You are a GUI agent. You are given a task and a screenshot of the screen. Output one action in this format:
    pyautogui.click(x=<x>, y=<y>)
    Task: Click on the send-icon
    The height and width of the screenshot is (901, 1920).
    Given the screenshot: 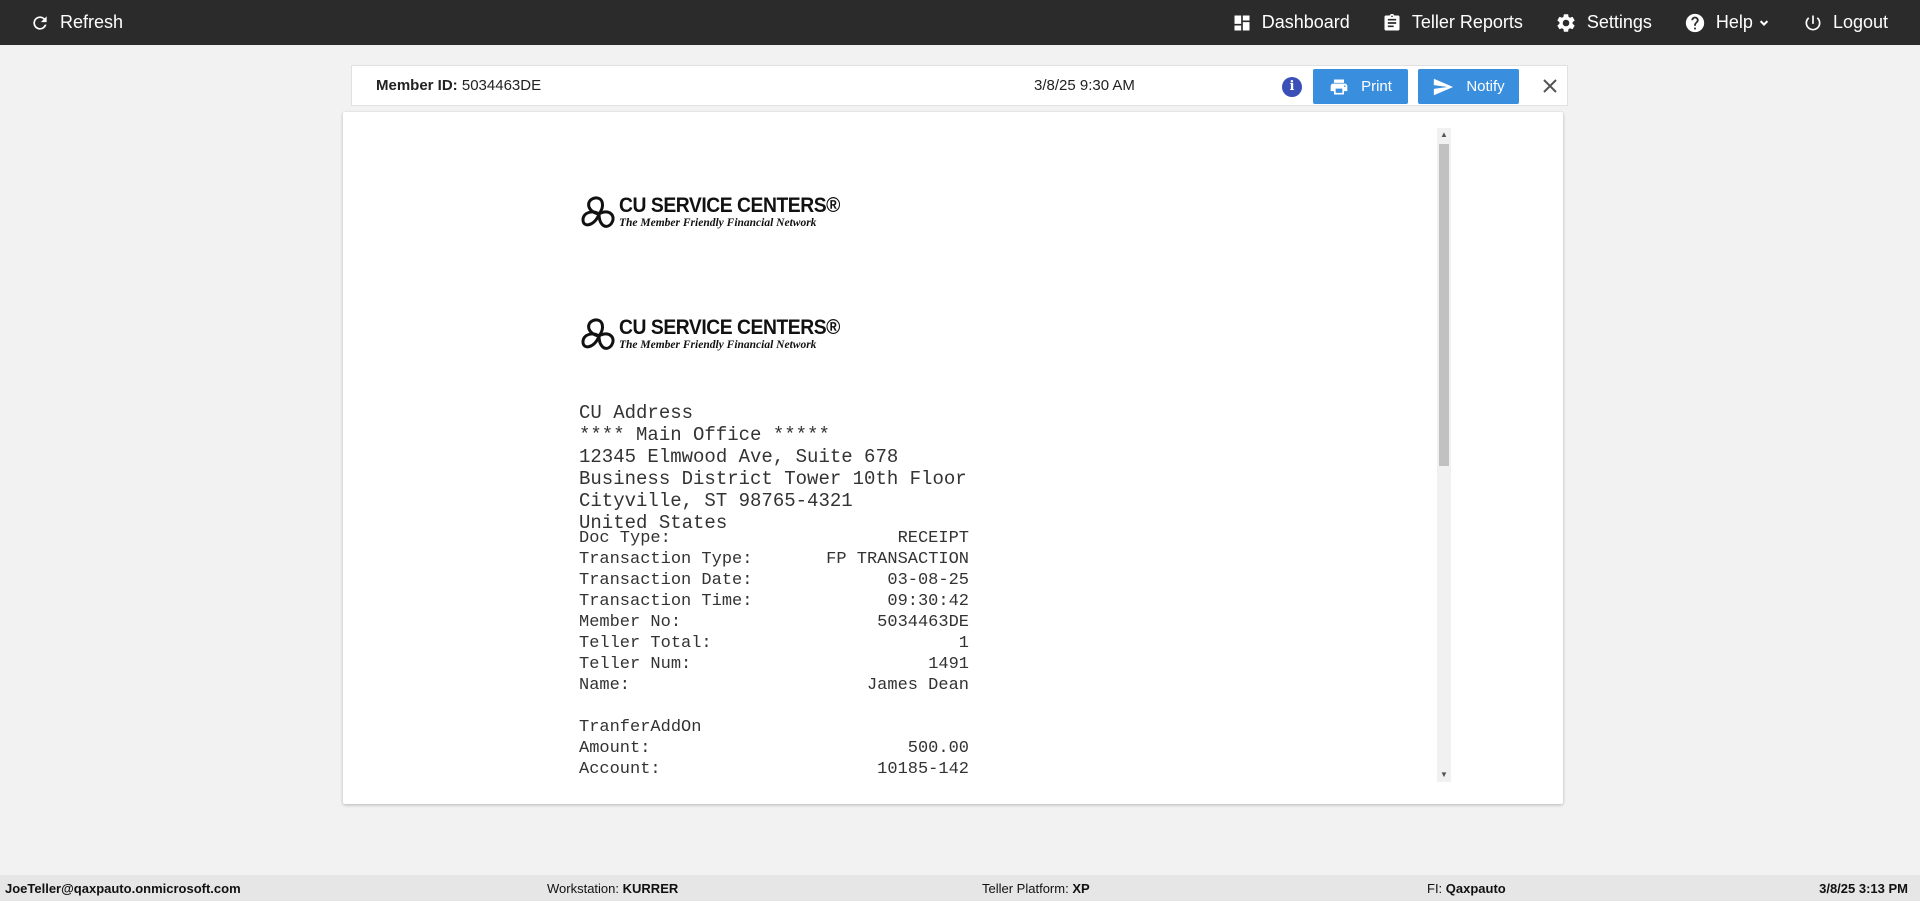 What is the action you would take?
    pyautogui.click(x=1444, y=86)
    